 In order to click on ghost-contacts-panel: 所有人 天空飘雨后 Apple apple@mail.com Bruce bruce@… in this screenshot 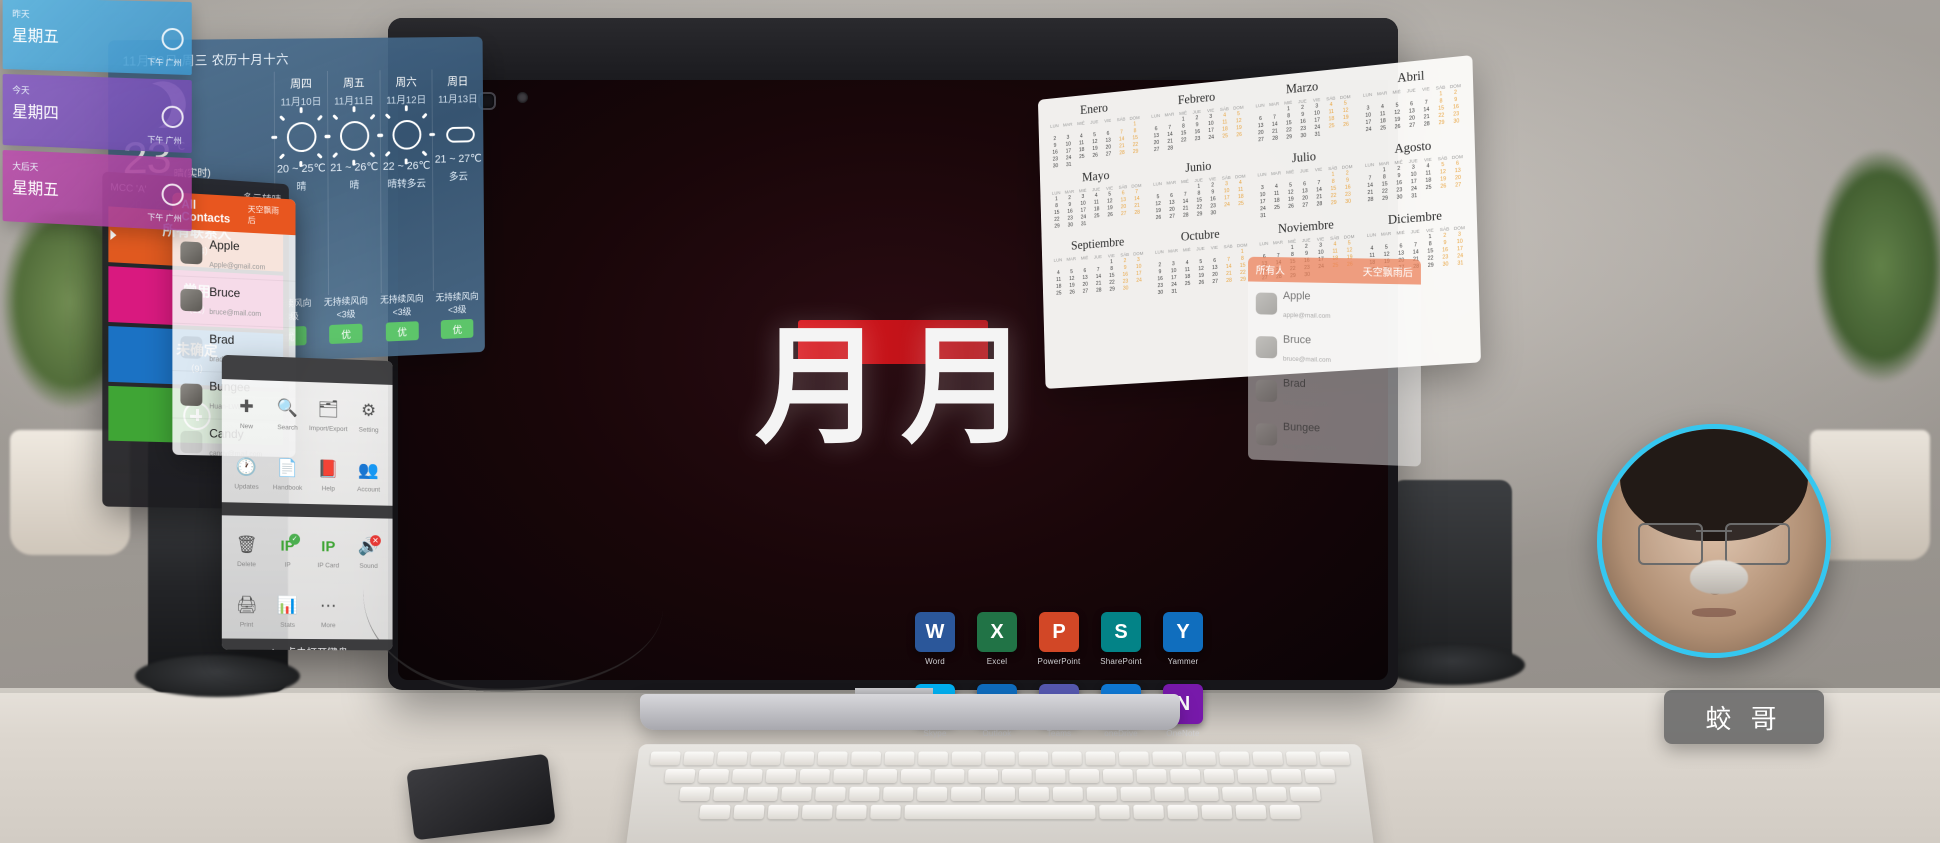, I will do `click(1334, 361)`.